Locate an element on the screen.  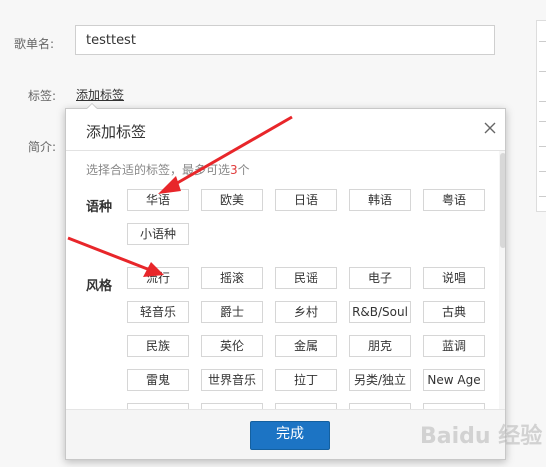
side-preview-panel is located at coordinates (541, 116).